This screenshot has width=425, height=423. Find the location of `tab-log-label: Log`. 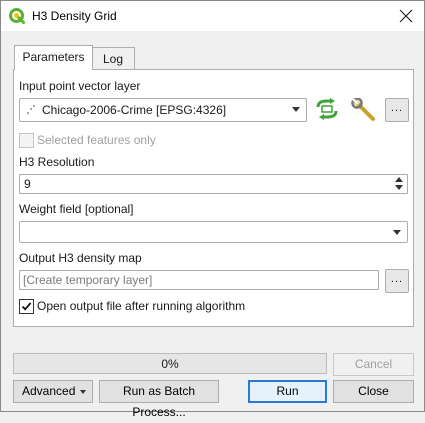

tab-log-label: Log is located at coordinates (113, 59).